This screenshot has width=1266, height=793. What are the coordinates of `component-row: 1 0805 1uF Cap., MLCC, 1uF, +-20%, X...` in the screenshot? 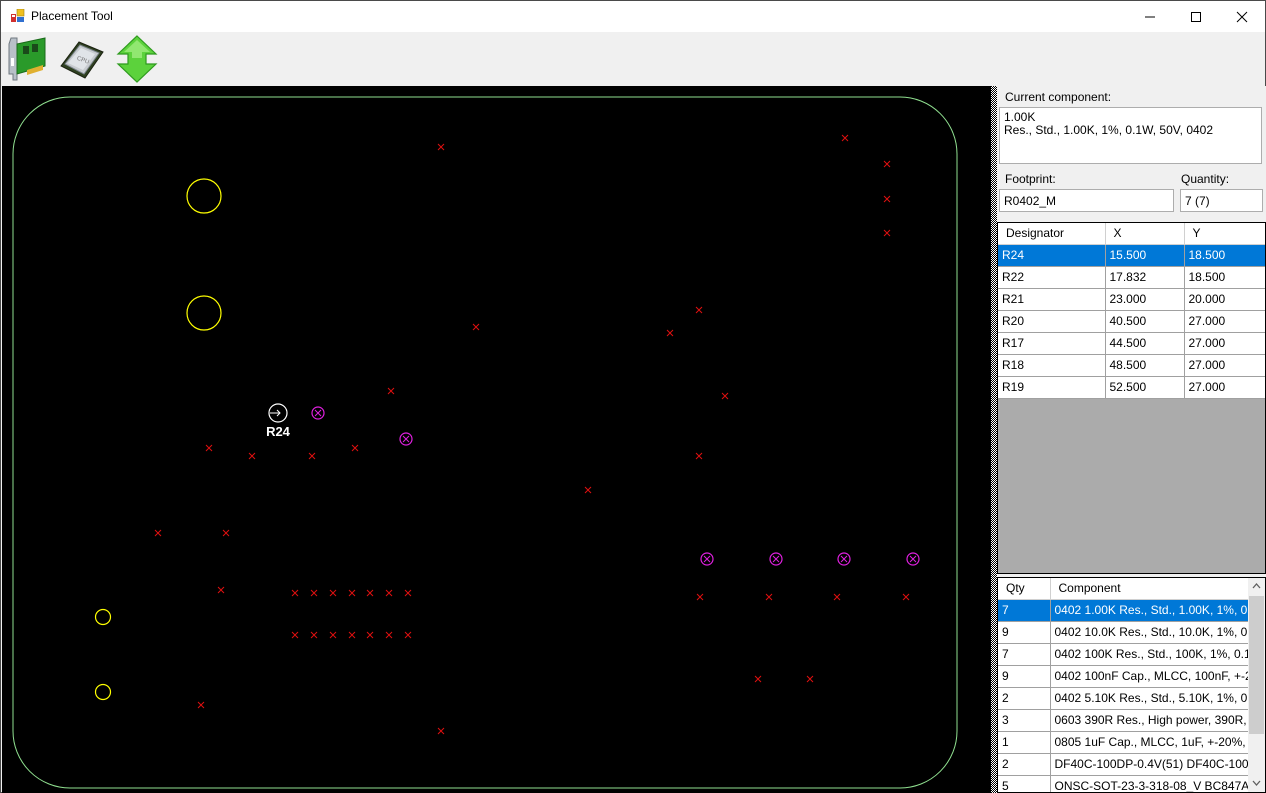 It's located at (1123, 742).